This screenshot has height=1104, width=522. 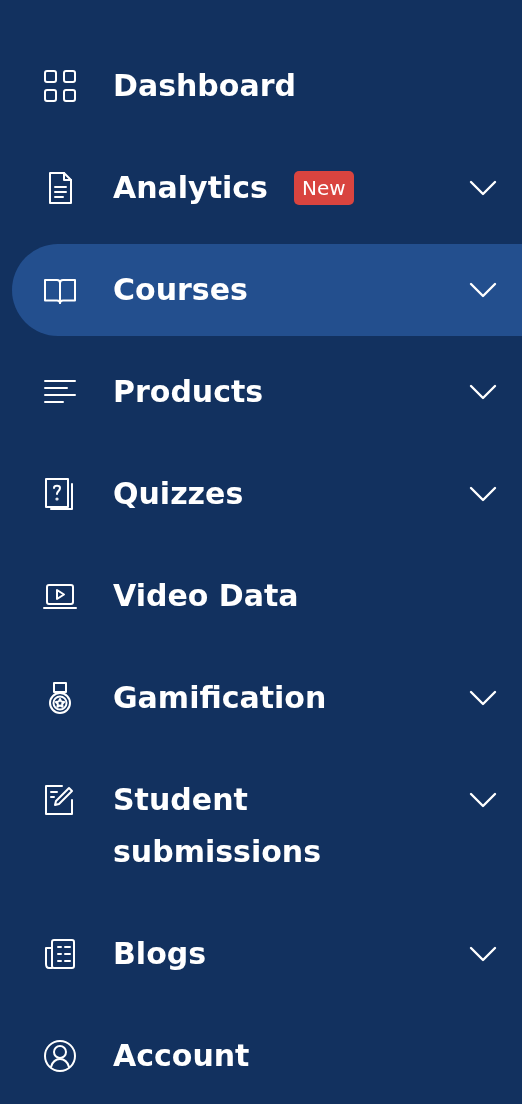 What do you see at coordinates (267, 1056) in the screenshot?
I see `sidebar-item: Account` at bounding box center [267, 1056].